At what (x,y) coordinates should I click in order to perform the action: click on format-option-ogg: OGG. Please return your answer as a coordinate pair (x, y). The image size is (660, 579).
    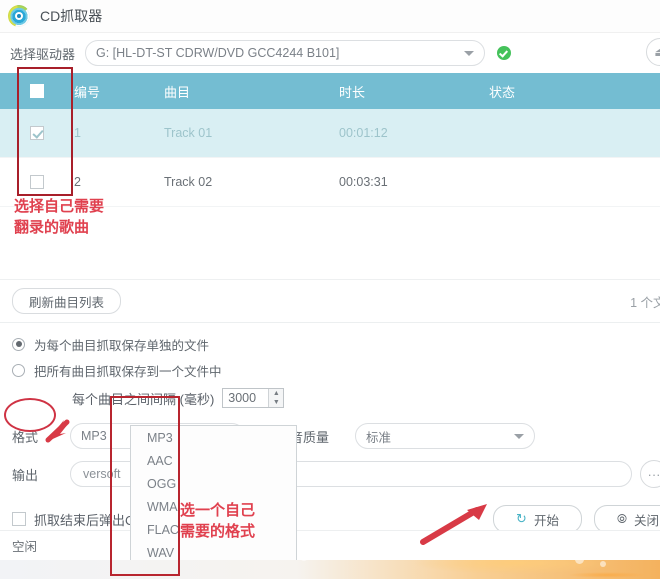
    Looking at the image, I should click on (213, 483).